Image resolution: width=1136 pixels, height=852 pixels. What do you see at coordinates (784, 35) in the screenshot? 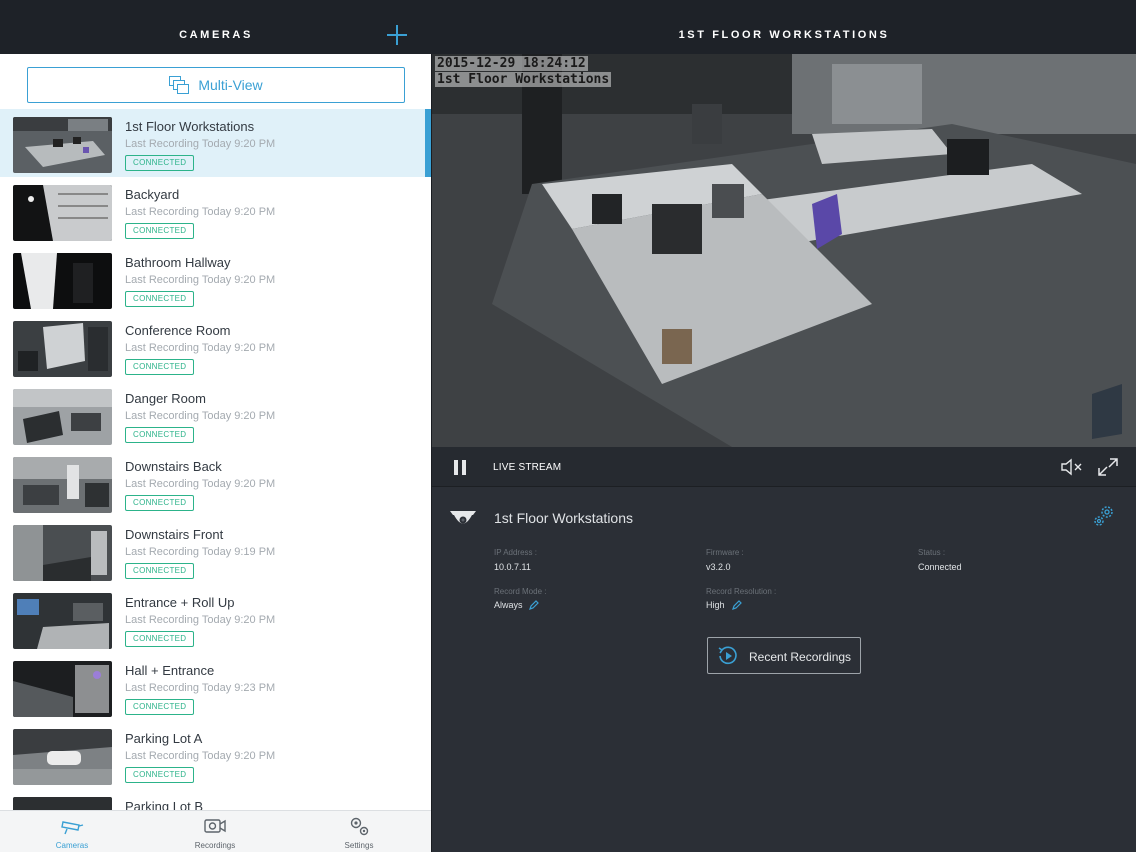
I see `detail-title: 1ST FLOOR WORKSTATIONS` at bounding box center [784, 35].